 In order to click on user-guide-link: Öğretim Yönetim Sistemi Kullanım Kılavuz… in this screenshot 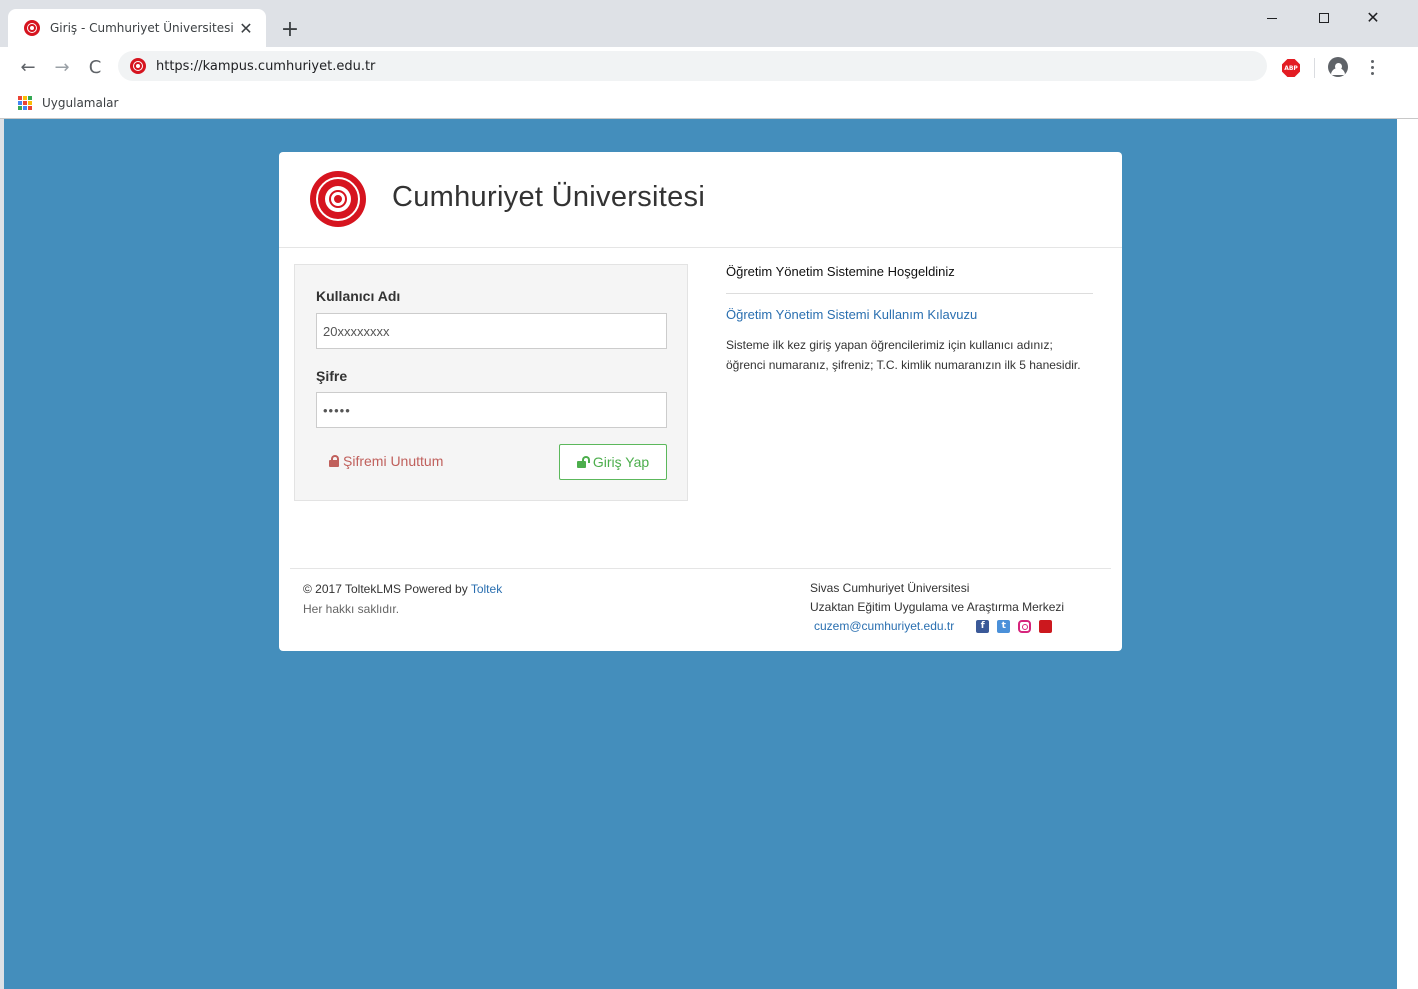, I will do `click(909, 314)`.